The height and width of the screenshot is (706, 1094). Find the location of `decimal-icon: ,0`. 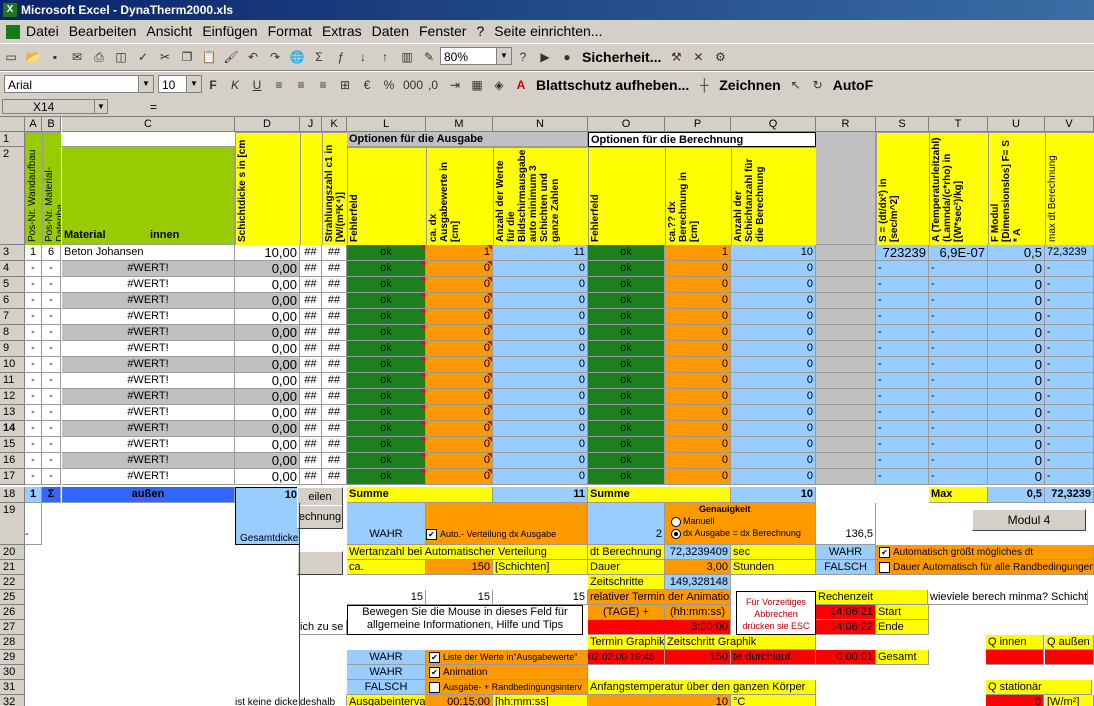

decimal-icon: ,0 is located at coordinates (433, 85).